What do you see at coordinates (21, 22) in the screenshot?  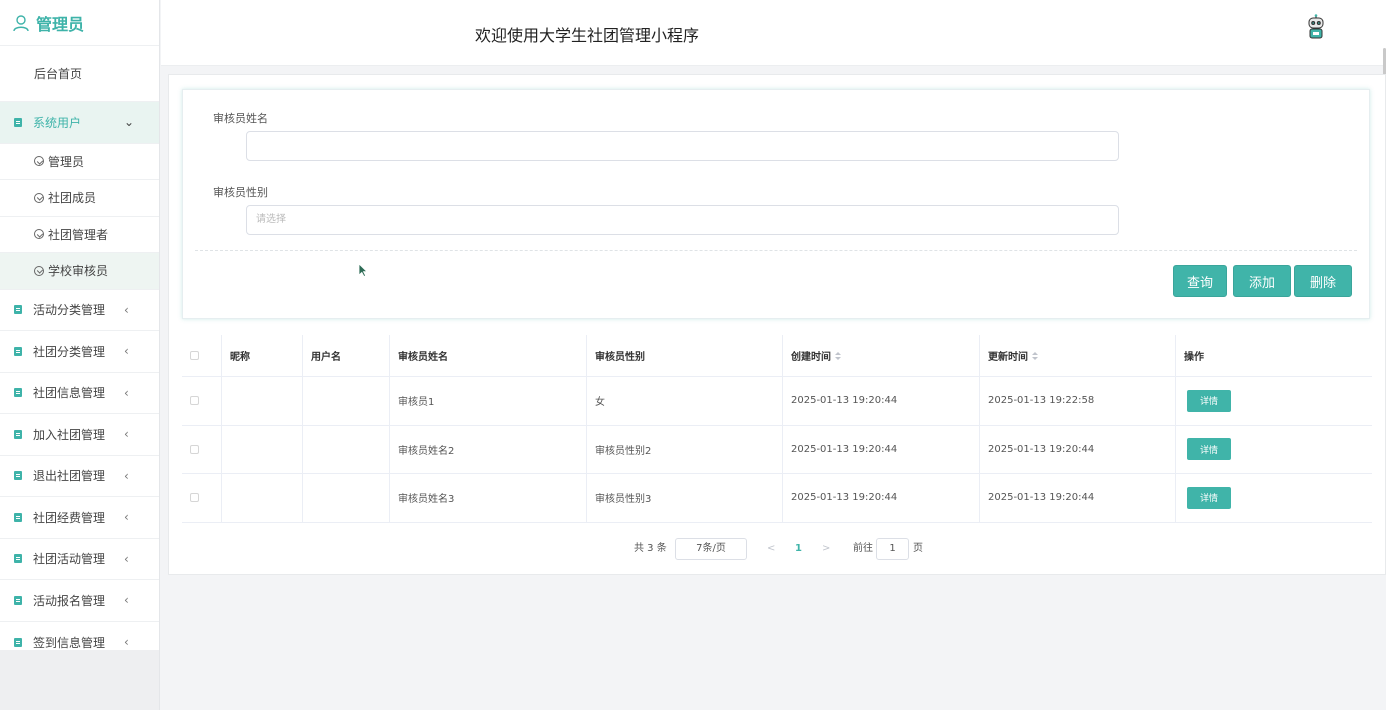 I see `user-icon` at bounding box center [21, 22].